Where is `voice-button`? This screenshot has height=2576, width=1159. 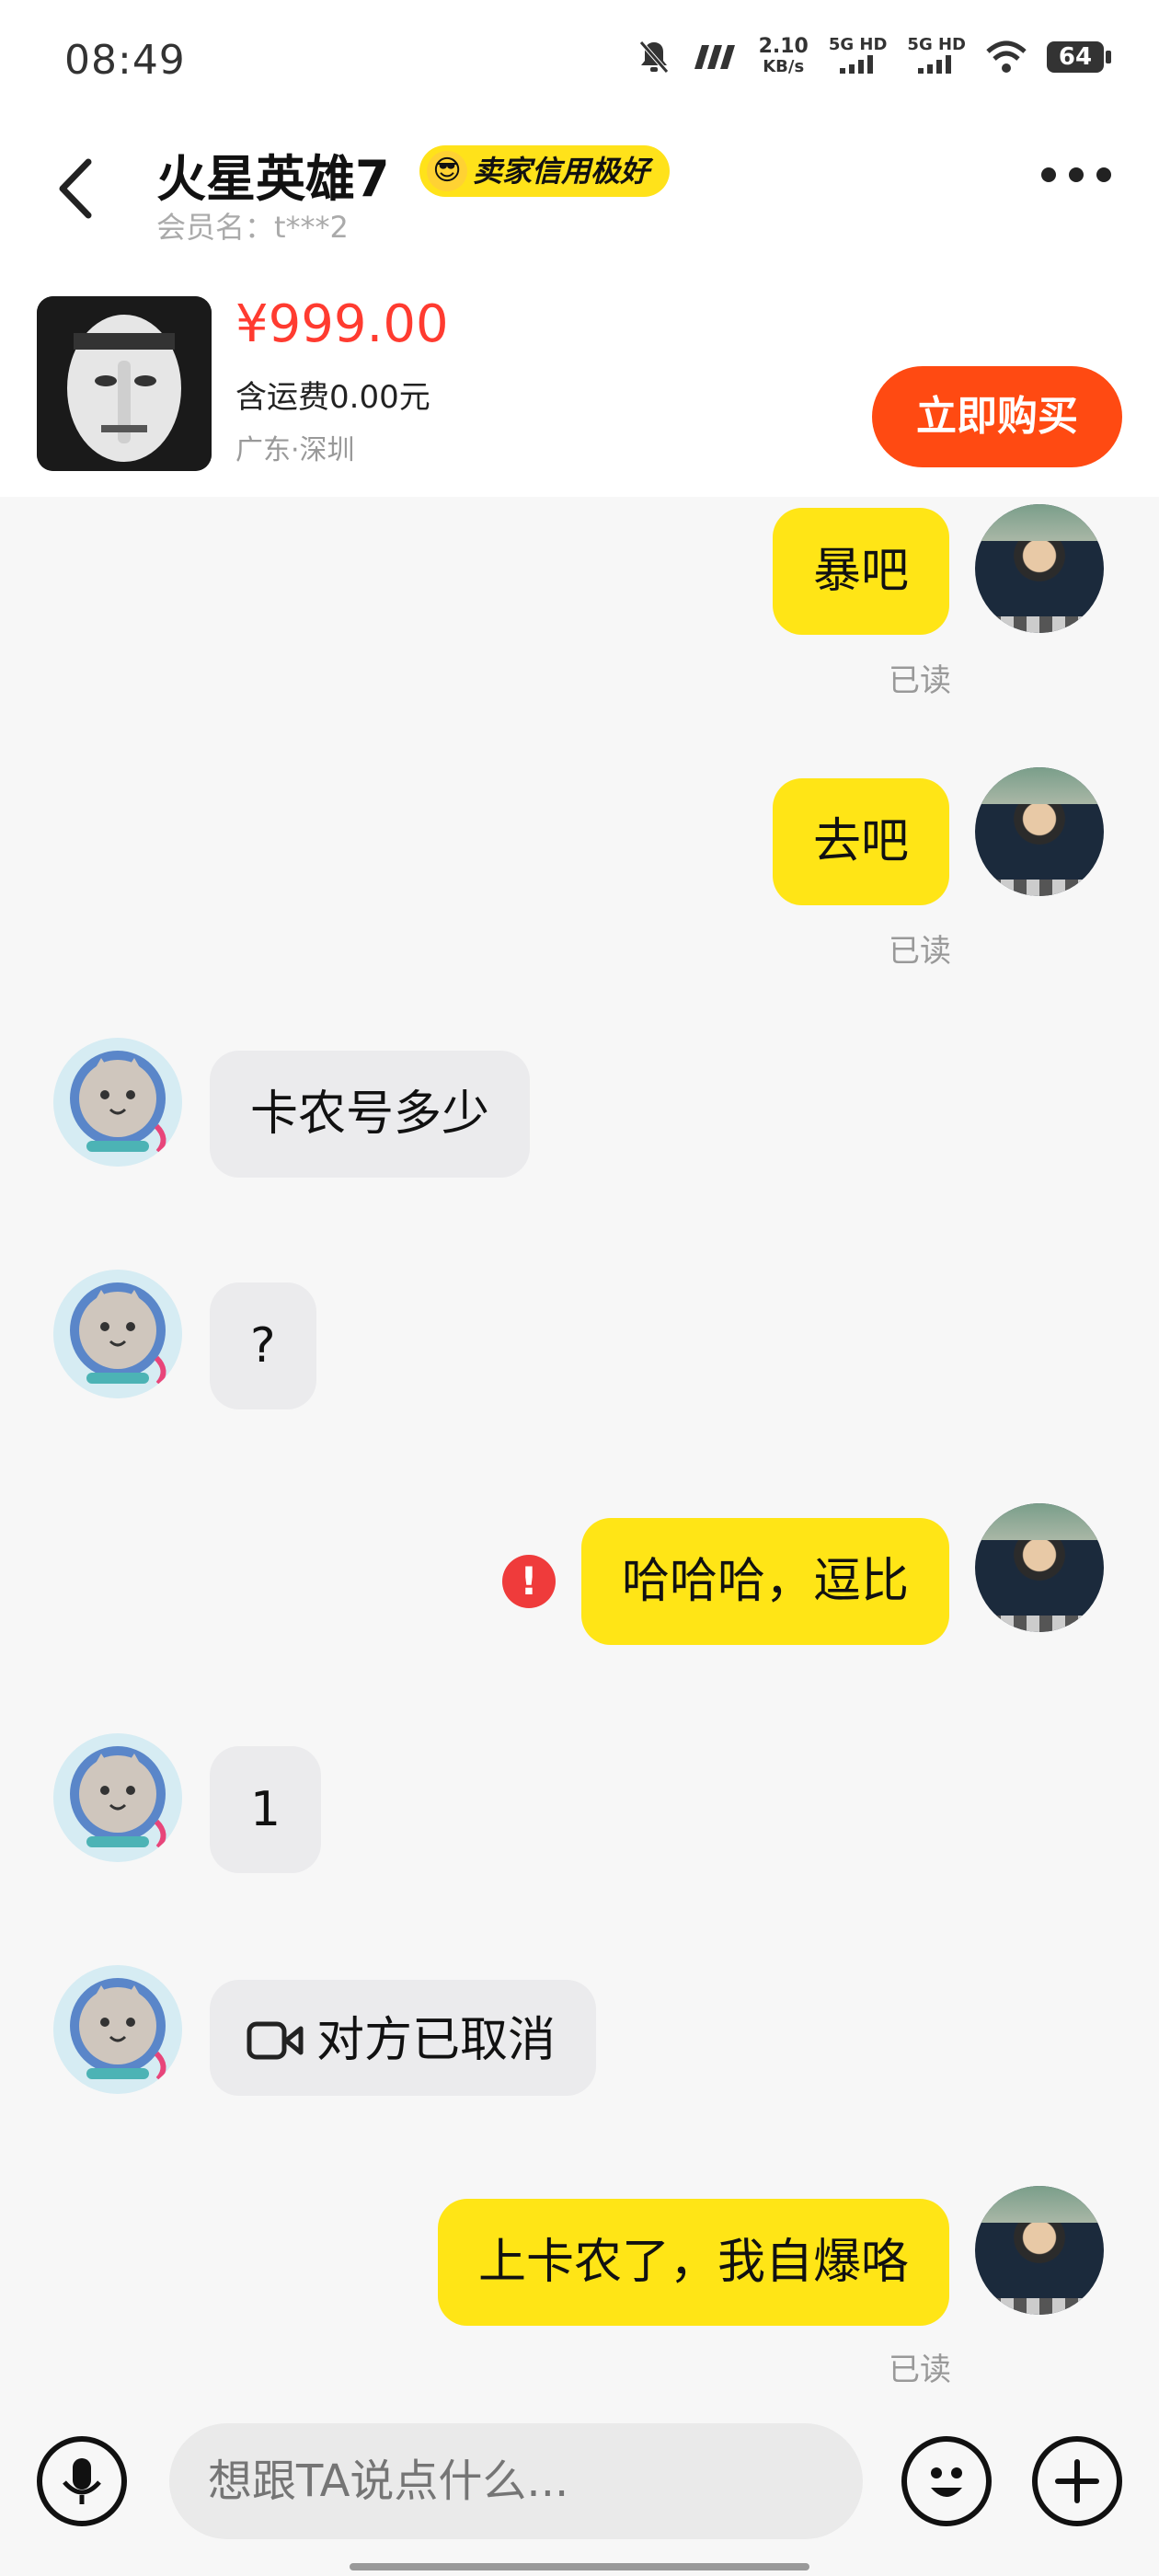 voice-button is located at coordinates (82, 2481).